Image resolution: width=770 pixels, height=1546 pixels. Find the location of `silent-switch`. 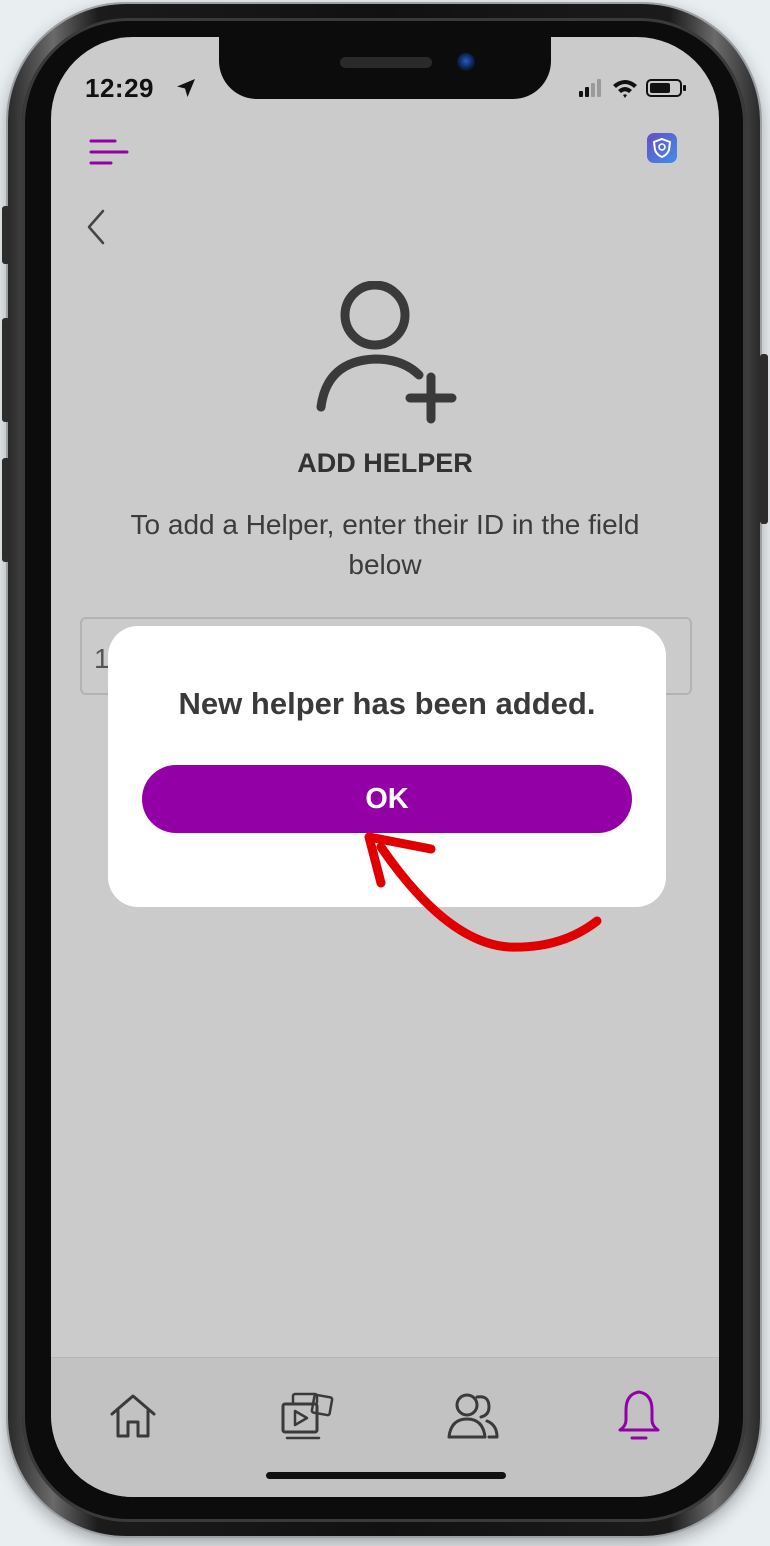

silent-switch is located at coordinates (6, 235).